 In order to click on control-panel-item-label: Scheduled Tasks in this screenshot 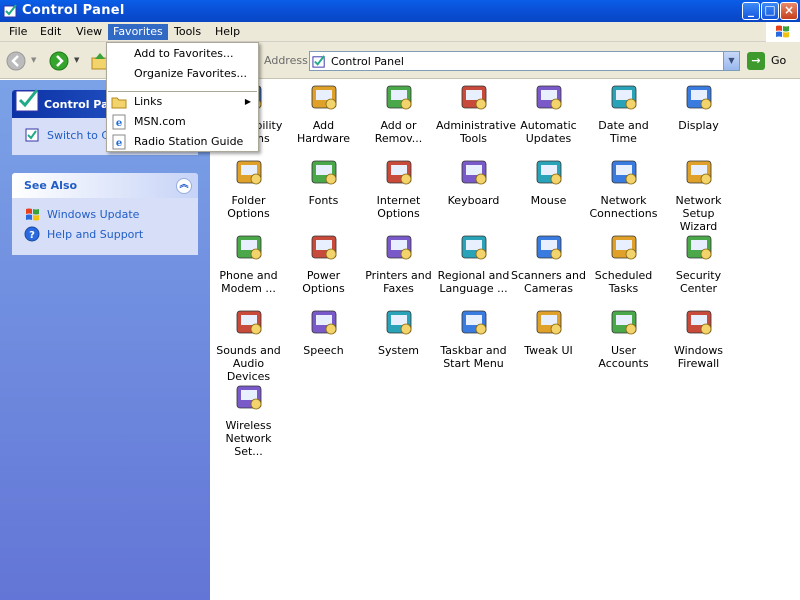, I will do `click(623, 282)`.